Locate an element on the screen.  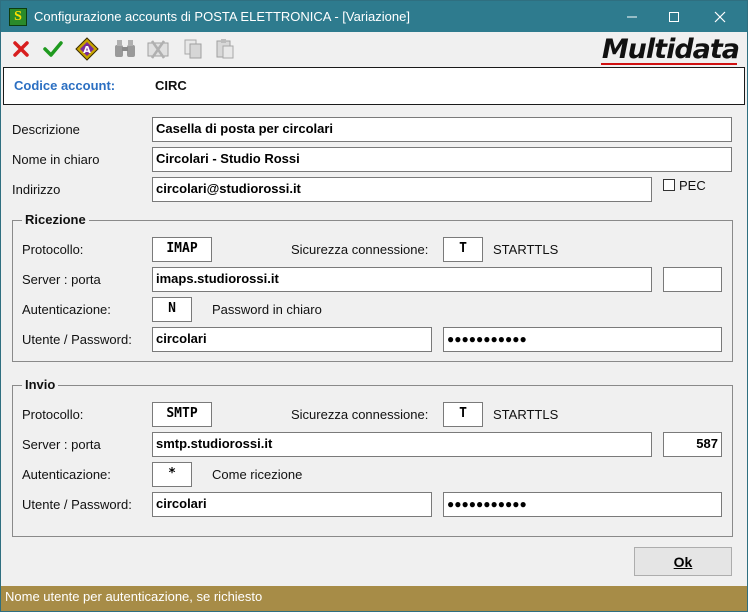
ricezione-utente-field: circolari is located at coordinates (292, 339).